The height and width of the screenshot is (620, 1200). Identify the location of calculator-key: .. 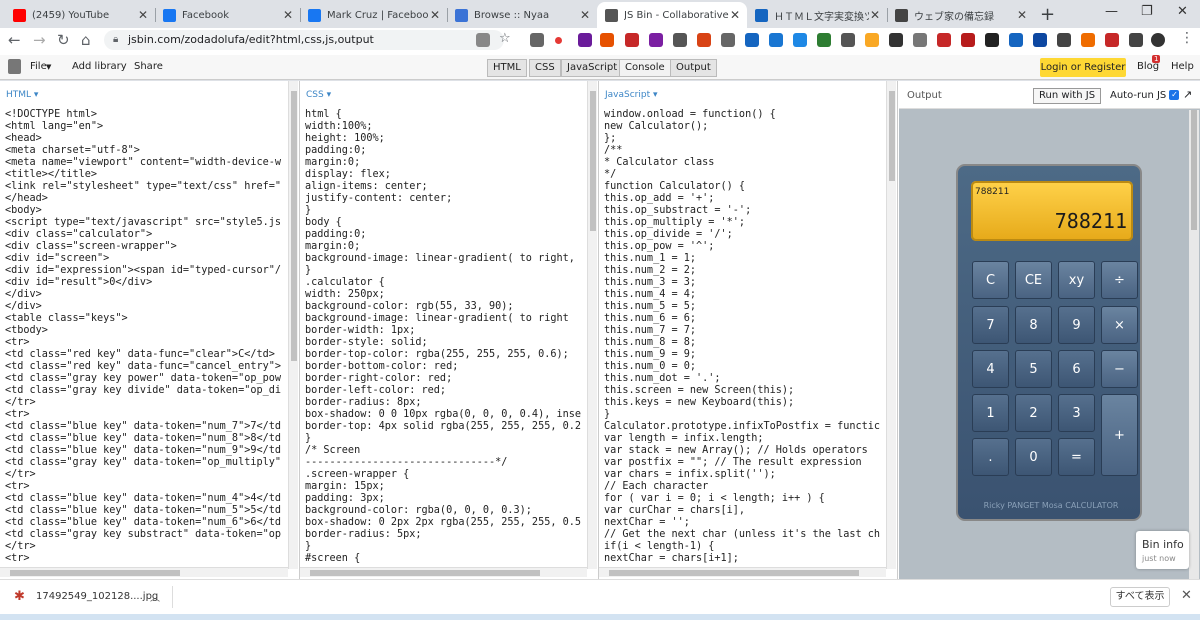
(990, 457).